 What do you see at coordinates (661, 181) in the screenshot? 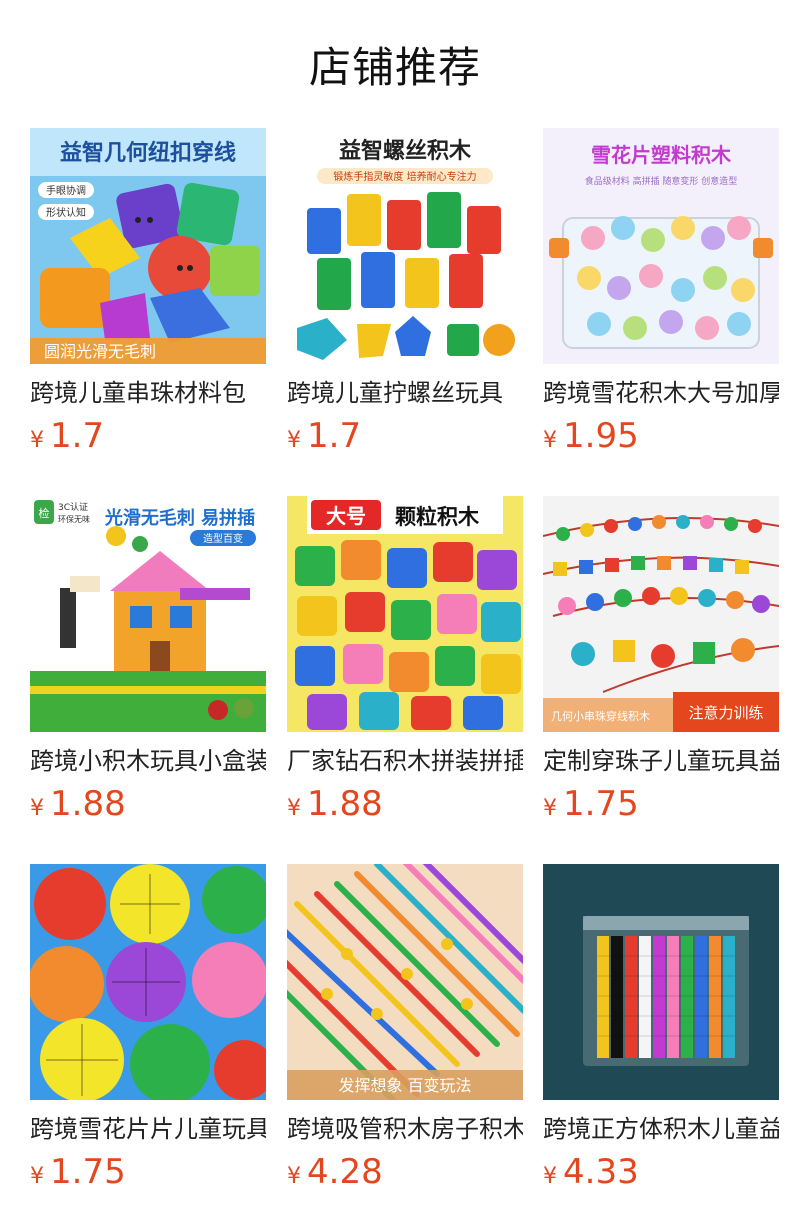
I see `image-subtext: 食品级材料 高拼插 随意变形 创意造型` at bounding box center [661, 181].